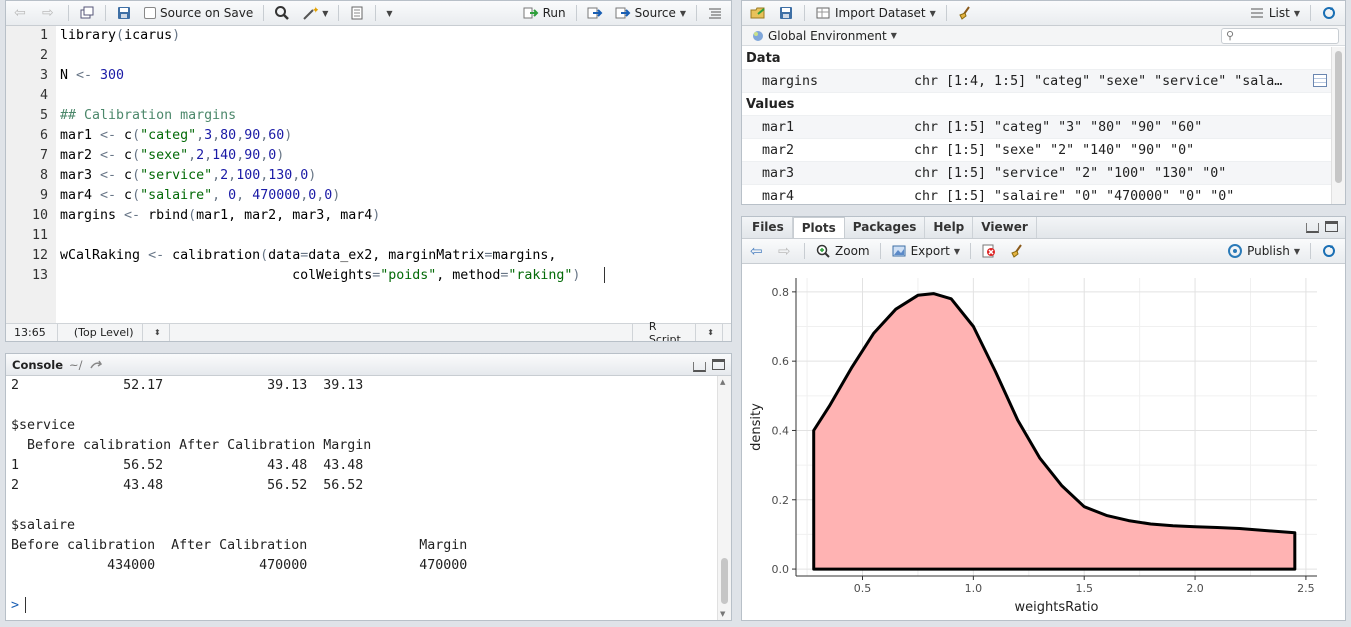  What do you see at coordinates (368, 276) in the screenshot?
I see `code-line: 13 colWeights="poids", method="raking")` at bounding box center [368, 276].